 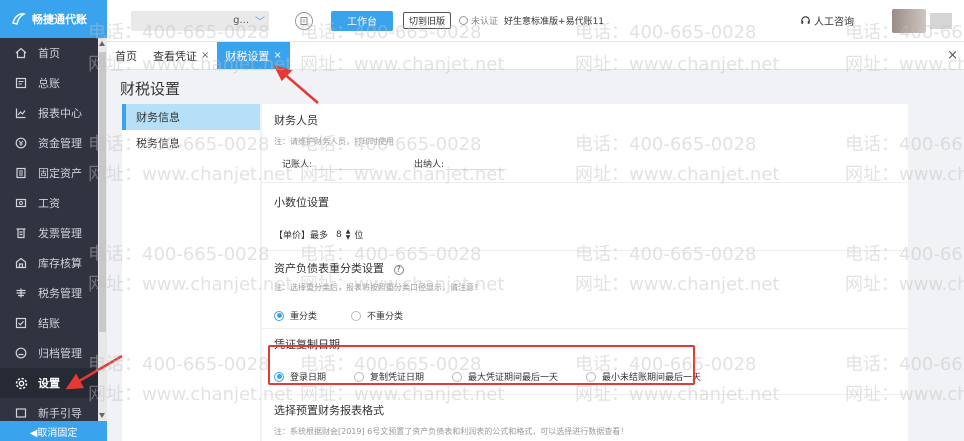 I want to click on sidebar-item-funds: 资金管理, so click(x=53, y=143).